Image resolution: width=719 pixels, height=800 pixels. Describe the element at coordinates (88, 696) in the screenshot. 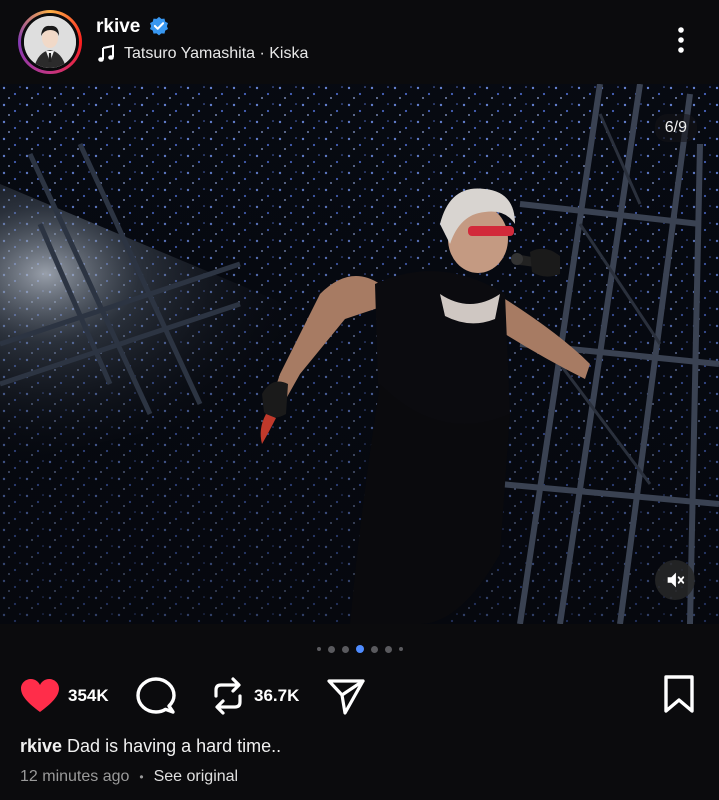

I see `like-count: 354K` at that location.